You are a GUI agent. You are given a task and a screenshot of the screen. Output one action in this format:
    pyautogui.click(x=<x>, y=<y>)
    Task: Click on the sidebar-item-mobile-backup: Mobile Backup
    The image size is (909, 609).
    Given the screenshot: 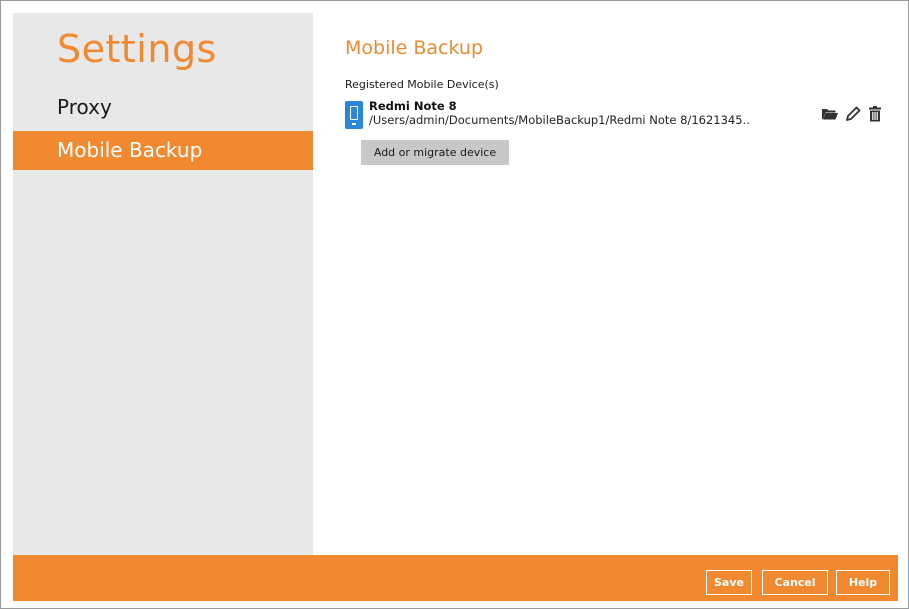 What is the action you would take?
    pyautogui.click(x=163, y=150)
    